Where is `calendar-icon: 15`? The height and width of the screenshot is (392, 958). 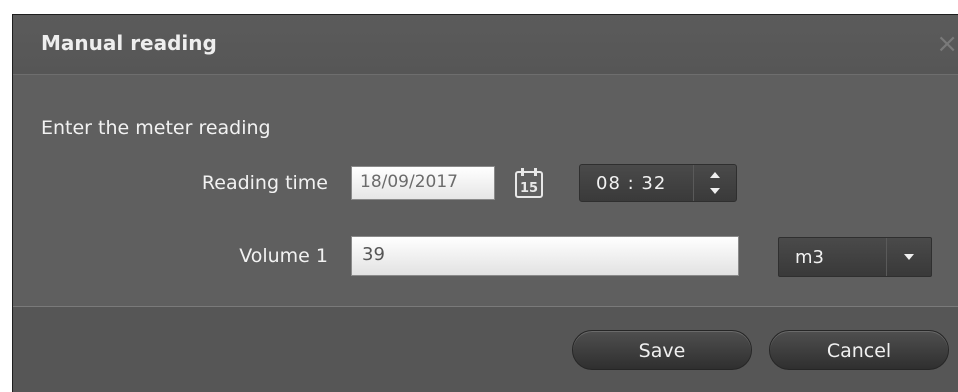
calendar-icon: 15 is located at coordinates (529, 183).